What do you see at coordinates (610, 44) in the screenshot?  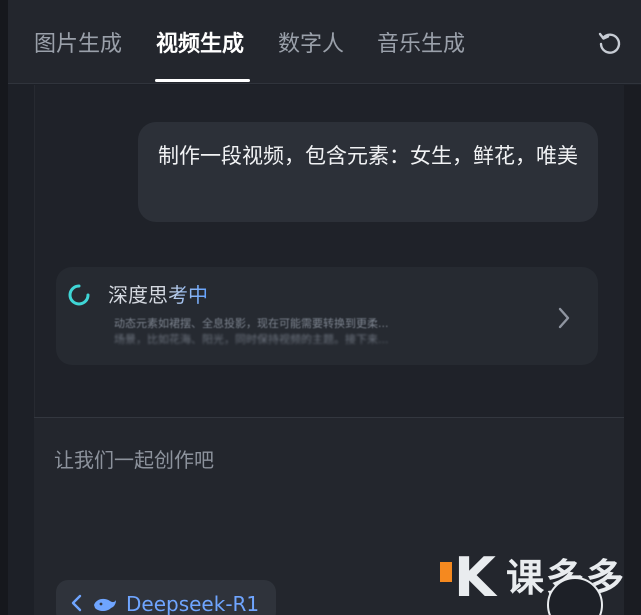 I see `refresh-icon` at bounding box center [610, 44].